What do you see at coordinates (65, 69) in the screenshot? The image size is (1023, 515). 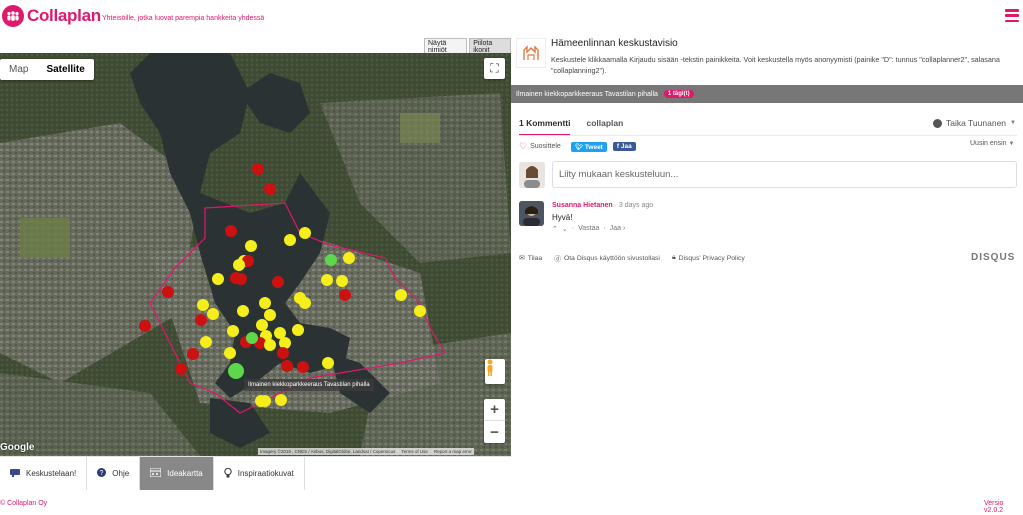 I see `map-type-satellite-button: Satellite` at bounding box center [65, 69].